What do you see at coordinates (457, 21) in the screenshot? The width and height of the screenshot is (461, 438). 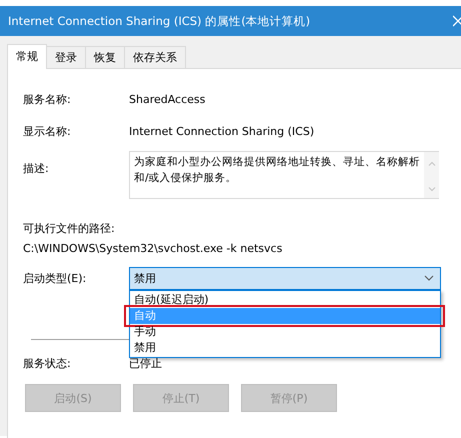 I see `close-icon` at bounding box center [457, 21].